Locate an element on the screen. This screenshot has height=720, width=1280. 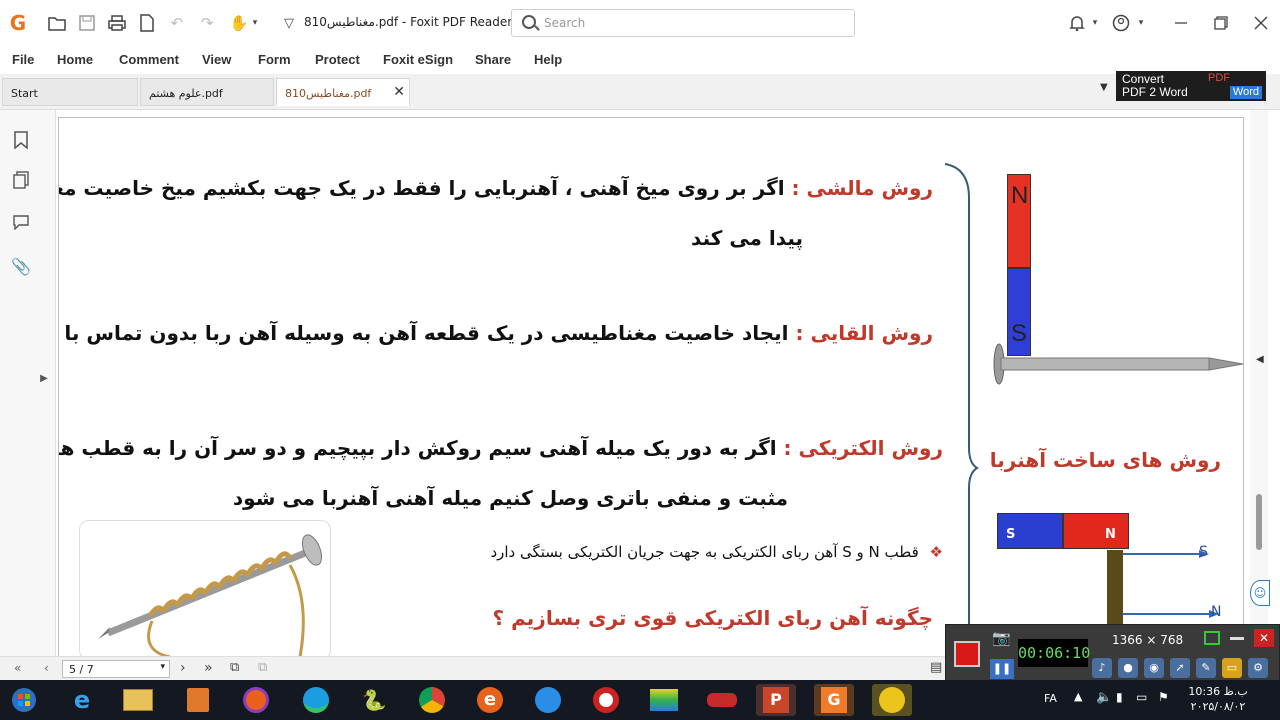
firefox-icon is located at coordinates (256, 700).